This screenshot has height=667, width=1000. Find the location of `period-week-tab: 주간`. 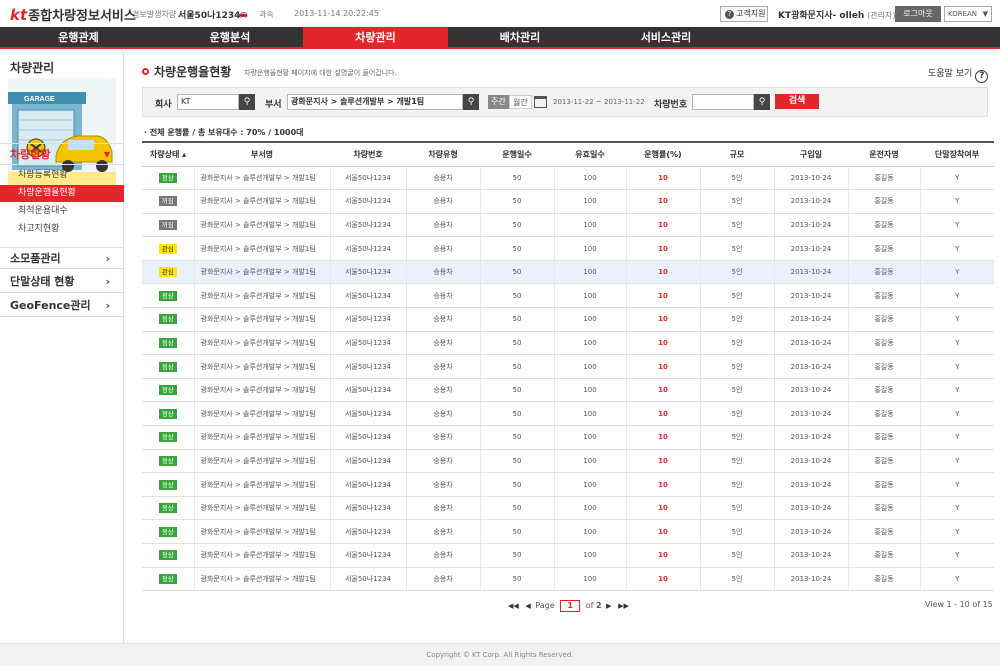

period-week-tab: 주간 is located at coordinates (498, 102).